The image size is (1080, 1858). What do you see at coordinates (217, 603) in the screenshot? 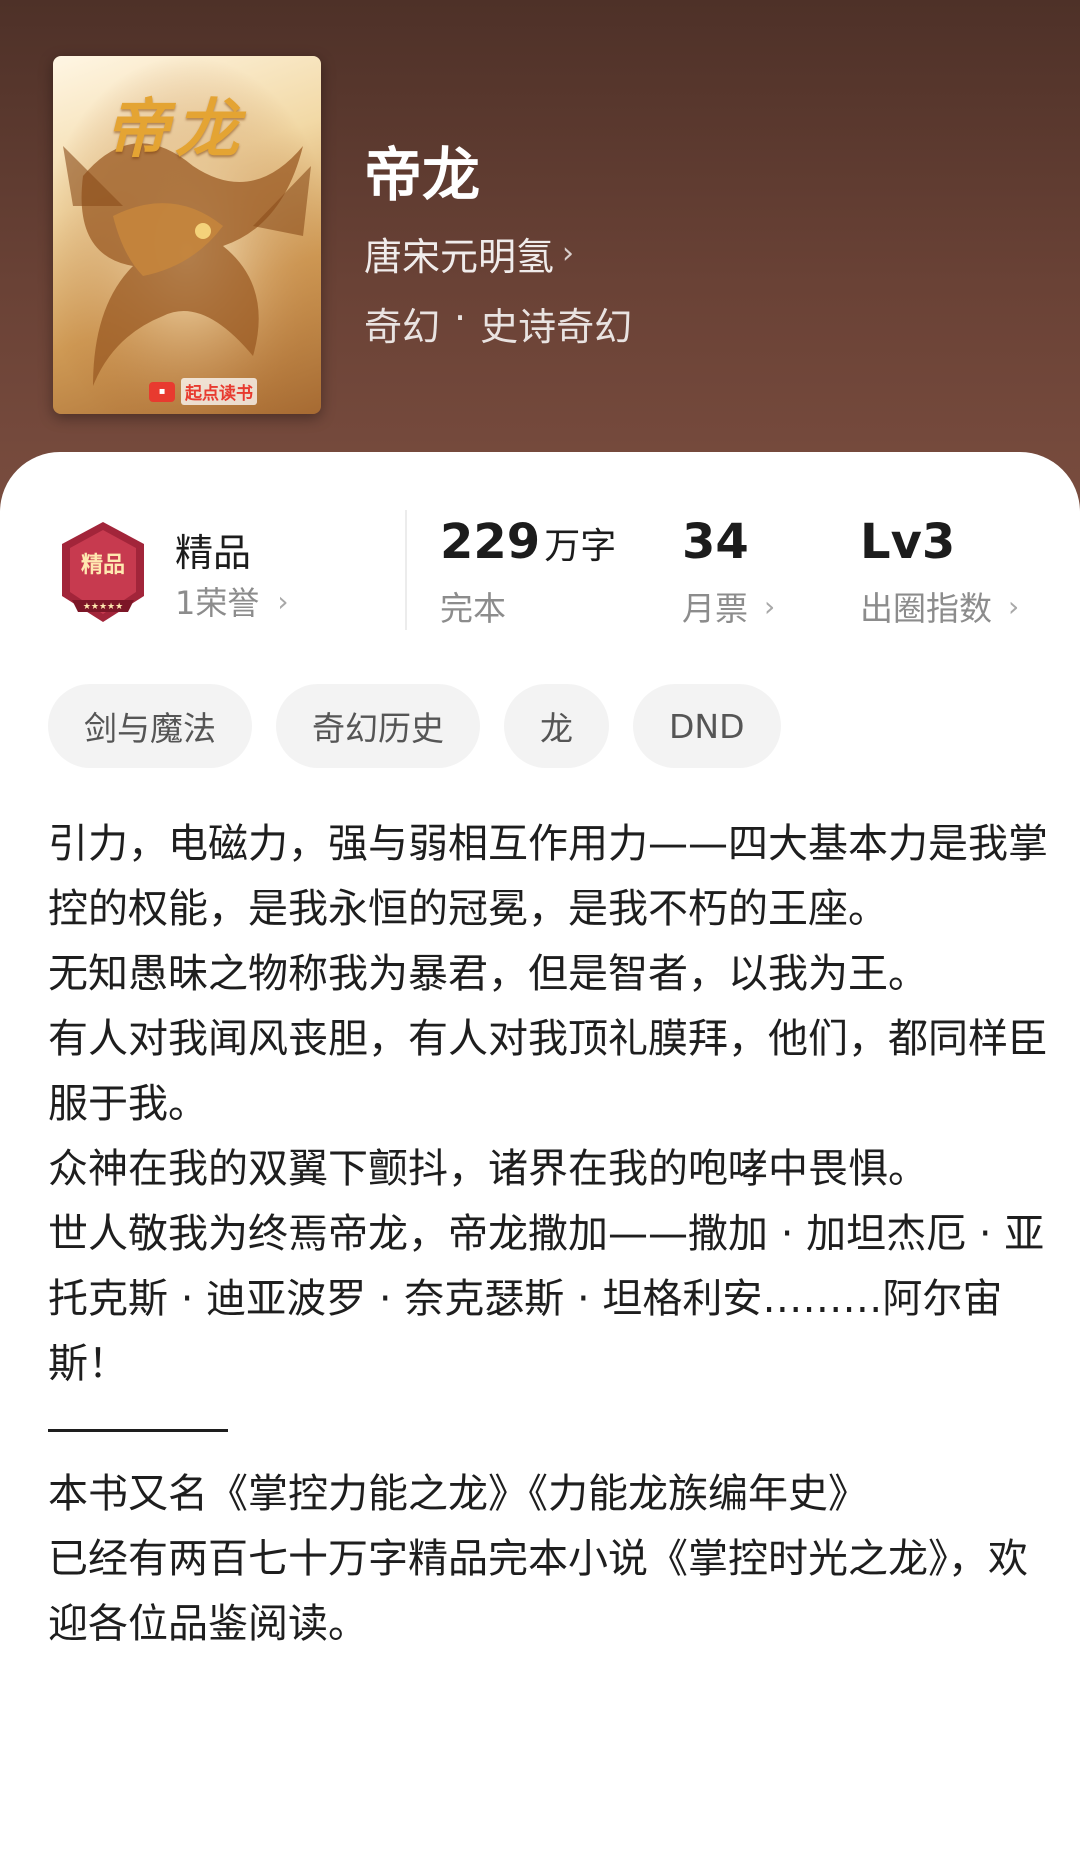
I see `honor-count: 1荣誉` at bounding box center [217, 603].